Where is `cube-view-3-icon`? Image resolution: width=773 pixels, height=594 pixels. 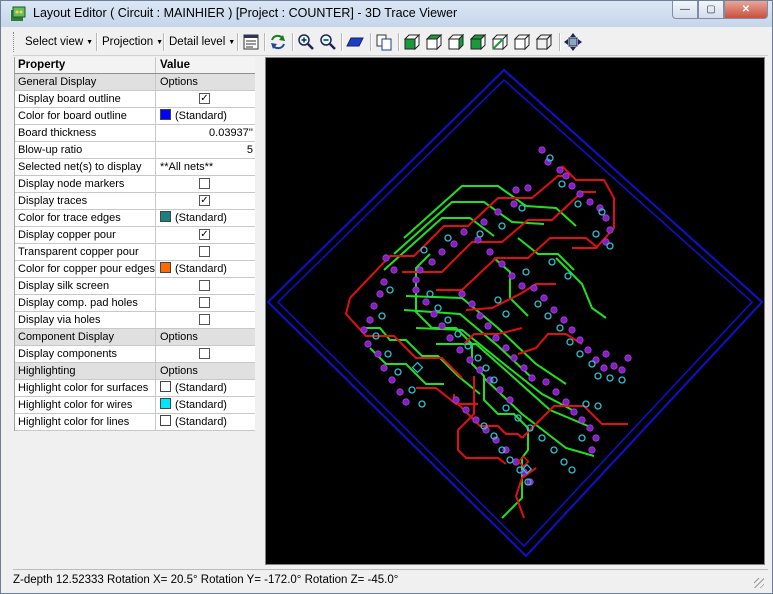
cube-view-3-icon is located at coordinates (456, 42).